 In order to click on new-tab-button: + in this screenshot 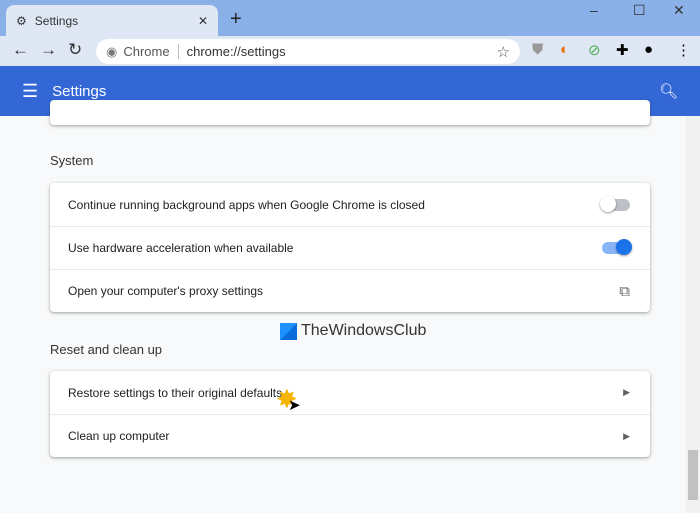, I will do `click(236, 19)`.